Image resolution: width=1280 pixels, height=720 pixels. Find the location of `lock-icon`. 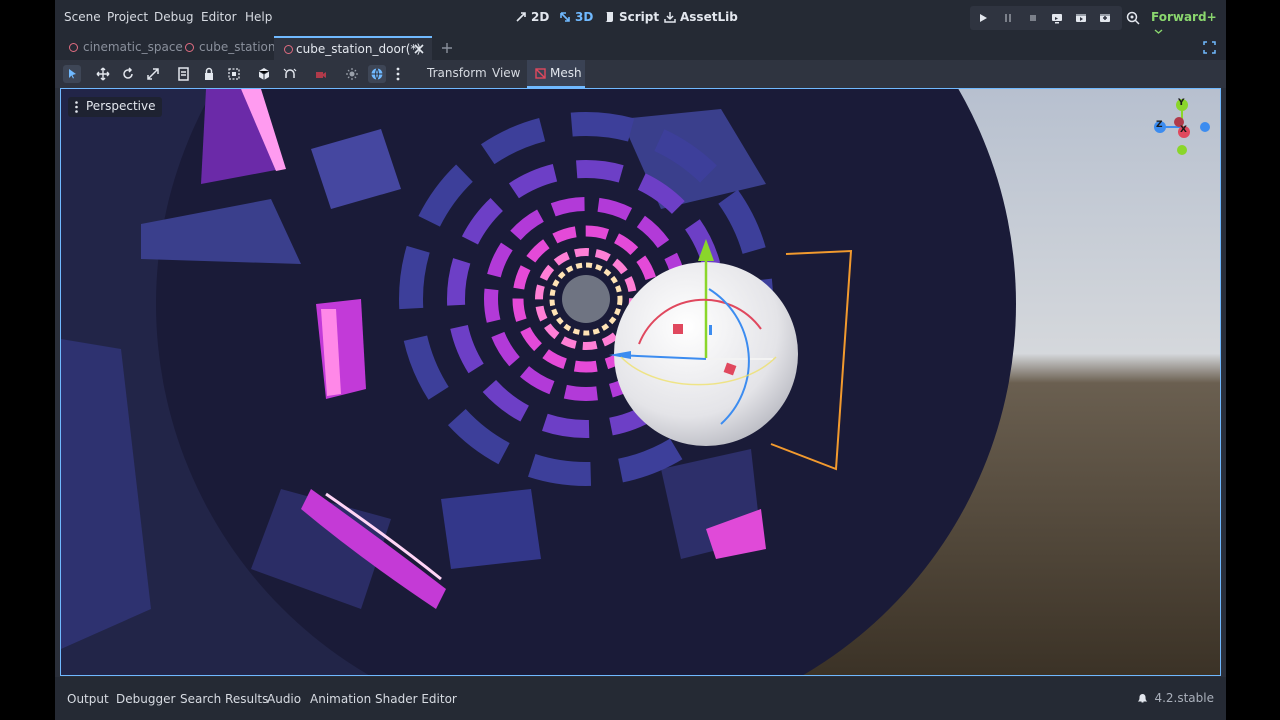

lock-icon is located at coordinates (209, 73).